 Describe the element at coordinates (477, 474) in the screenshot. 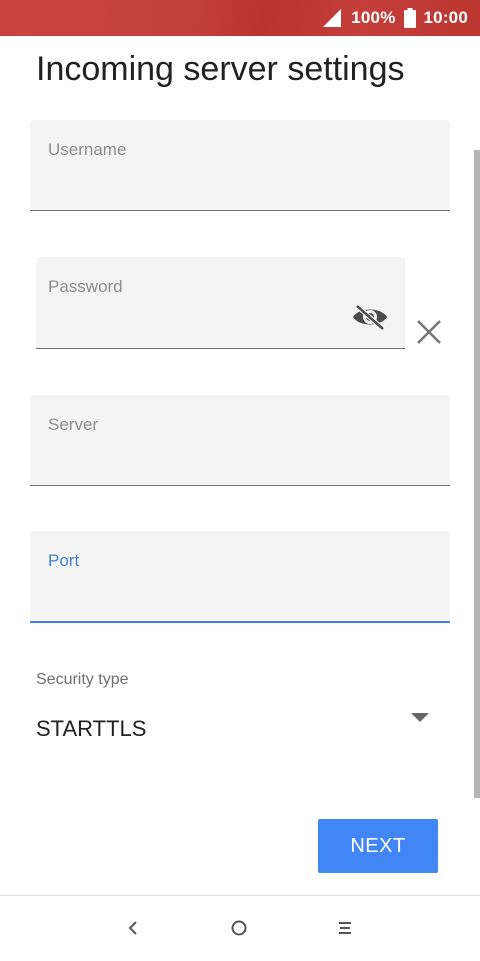

I see `scrollbar` at that location.